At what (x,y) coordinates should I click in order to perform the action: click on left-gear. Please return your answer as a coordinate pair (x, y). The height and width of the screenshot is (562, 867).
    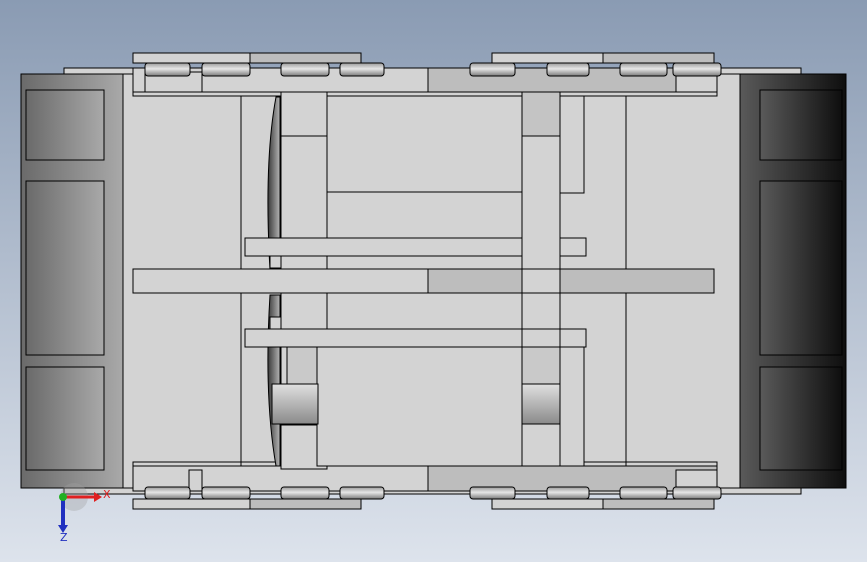
    Looking at the image, I should click on (295, 404).